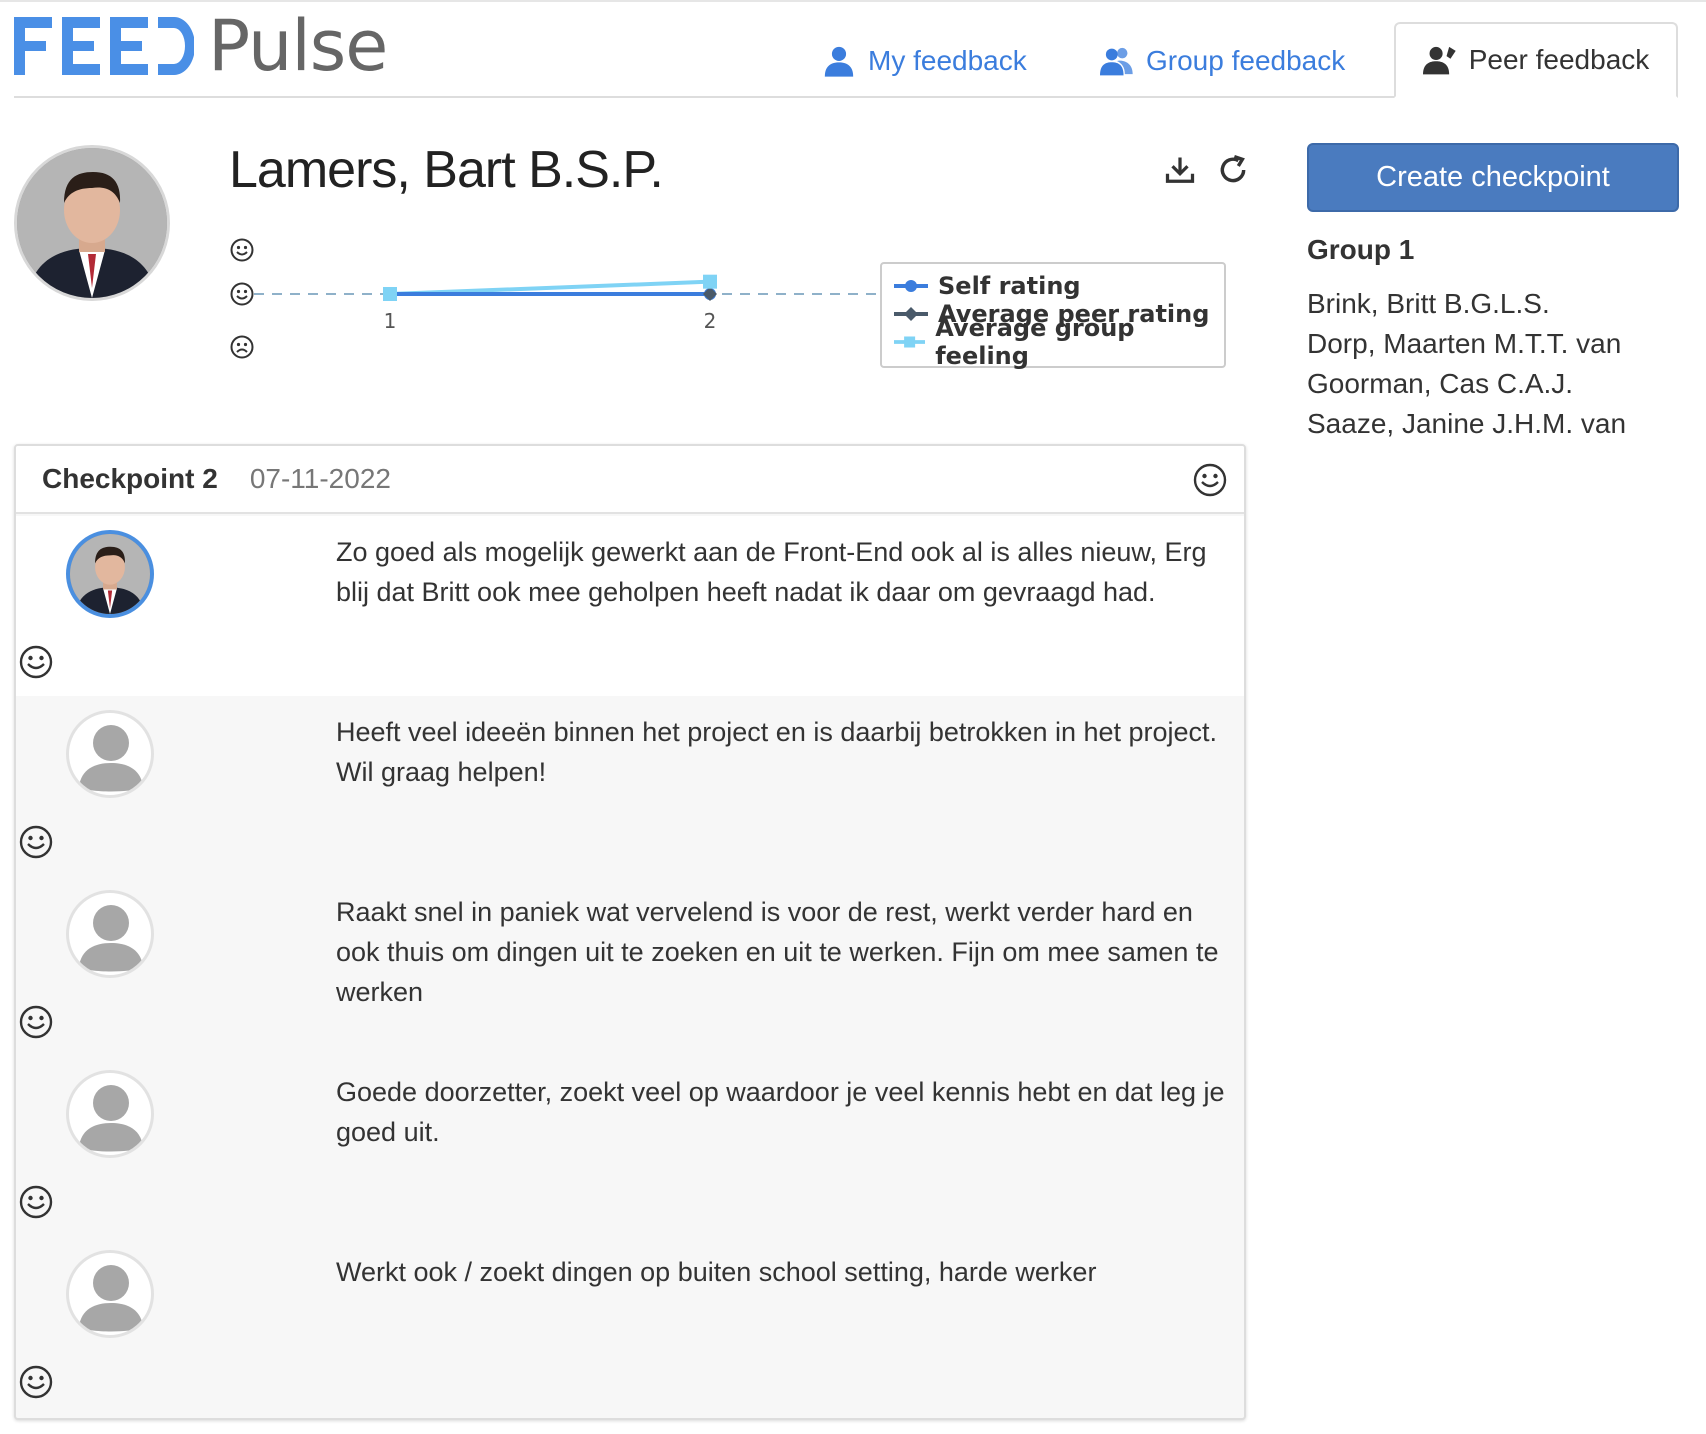 The width and height of the screenshot is (1706, 1434). I want to click on tab-peer-feedback: Peer feedback, so click(1536, 60).